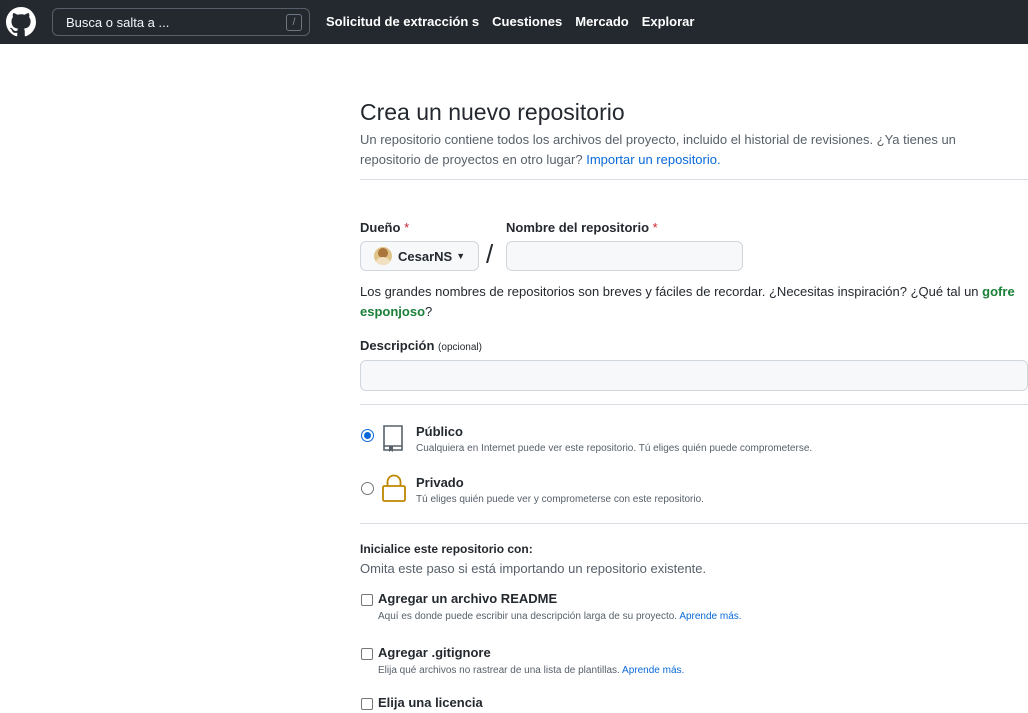 The width and height of the screenshot is (1028, 713). Describe the element at coordinates (710, 616) in the screenshot. I see `readme-learn-more-link: Aprende más.` at that location.